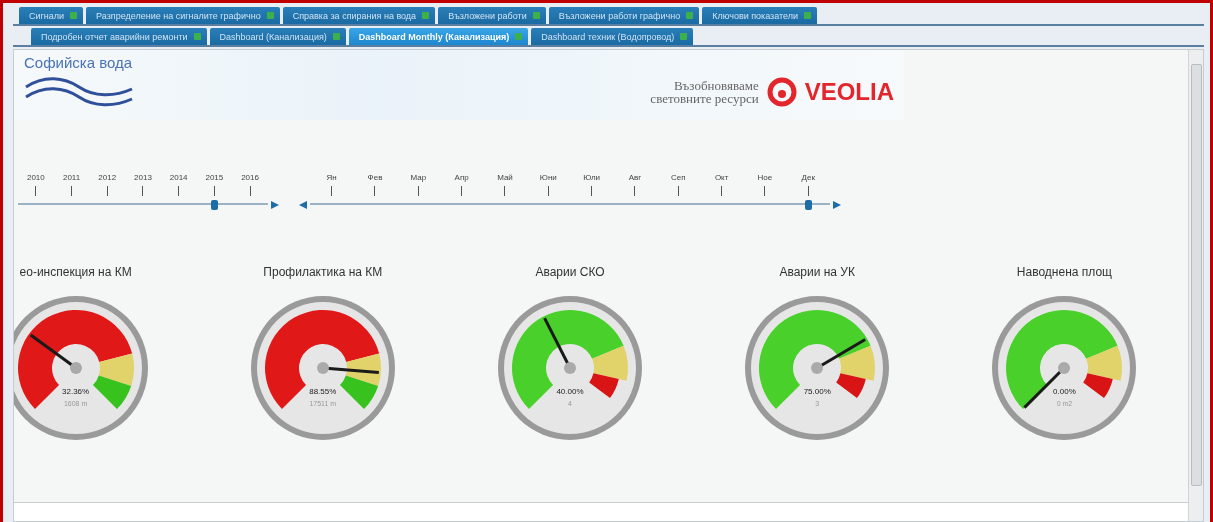 This screenshot has height=522, width=1213. I want to click on tab: Разпределение на сигналите графично, so click(183, 15).